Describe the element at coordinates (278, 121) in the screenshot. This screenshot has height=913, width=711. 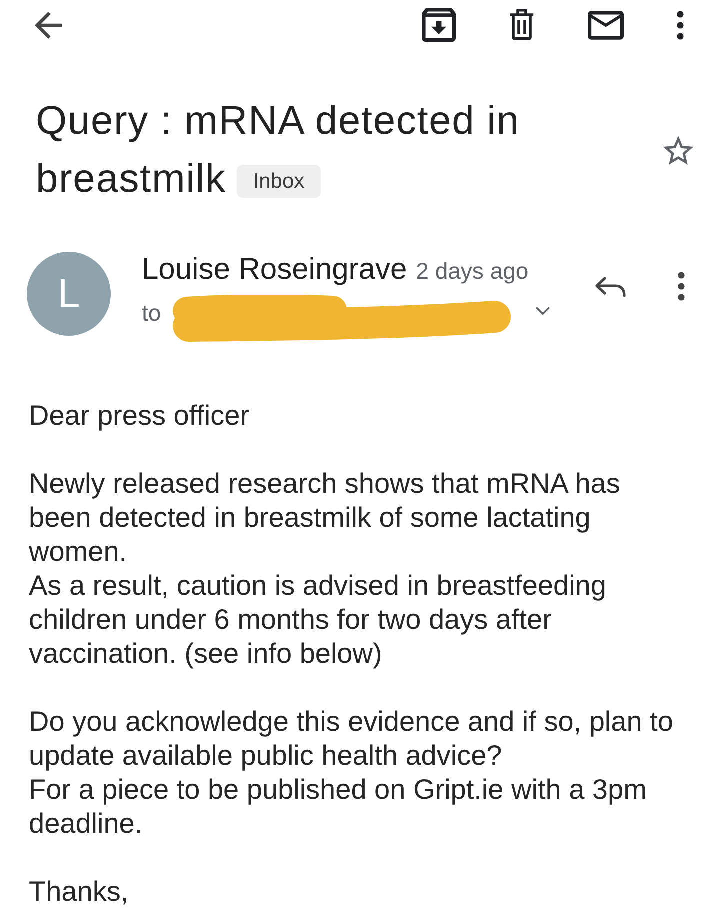
I see `email-subject: Query : mRNA detected in` at that location.